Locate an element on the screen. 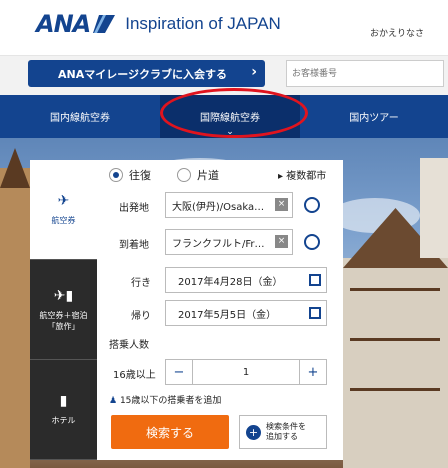 The image size is (448, 468). trip-type-group: 往復 片道 is located at coordinates (164, 175).